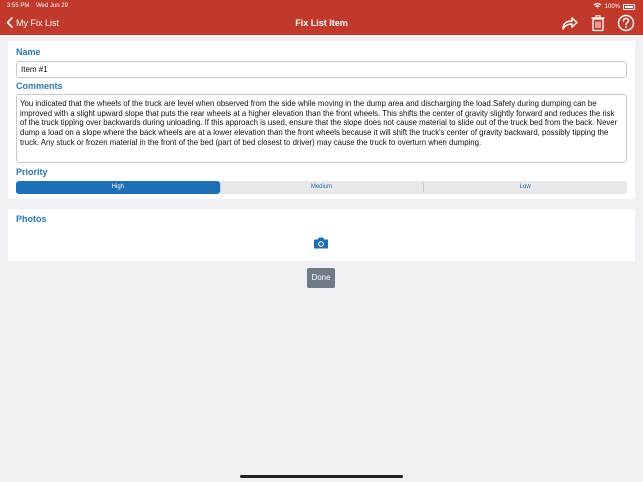  I want to click on nav-bar: My Fix List Fix List Item, so click(321, 23).